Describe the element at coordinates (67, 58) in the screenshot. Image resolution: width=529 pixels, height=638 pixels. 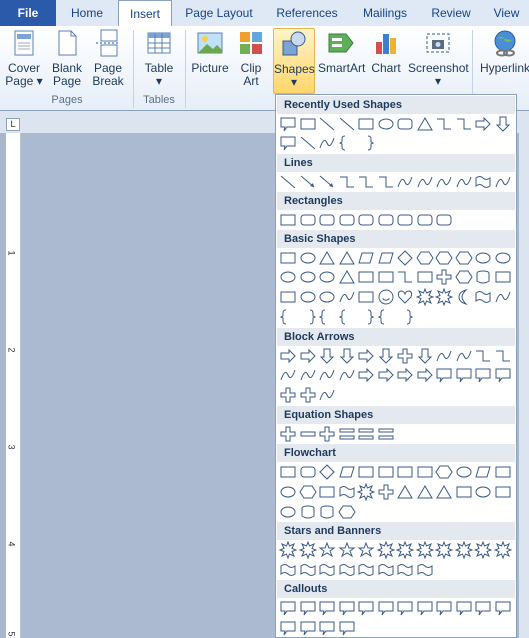
I see `blank-page-button: Blank Page` at that location.